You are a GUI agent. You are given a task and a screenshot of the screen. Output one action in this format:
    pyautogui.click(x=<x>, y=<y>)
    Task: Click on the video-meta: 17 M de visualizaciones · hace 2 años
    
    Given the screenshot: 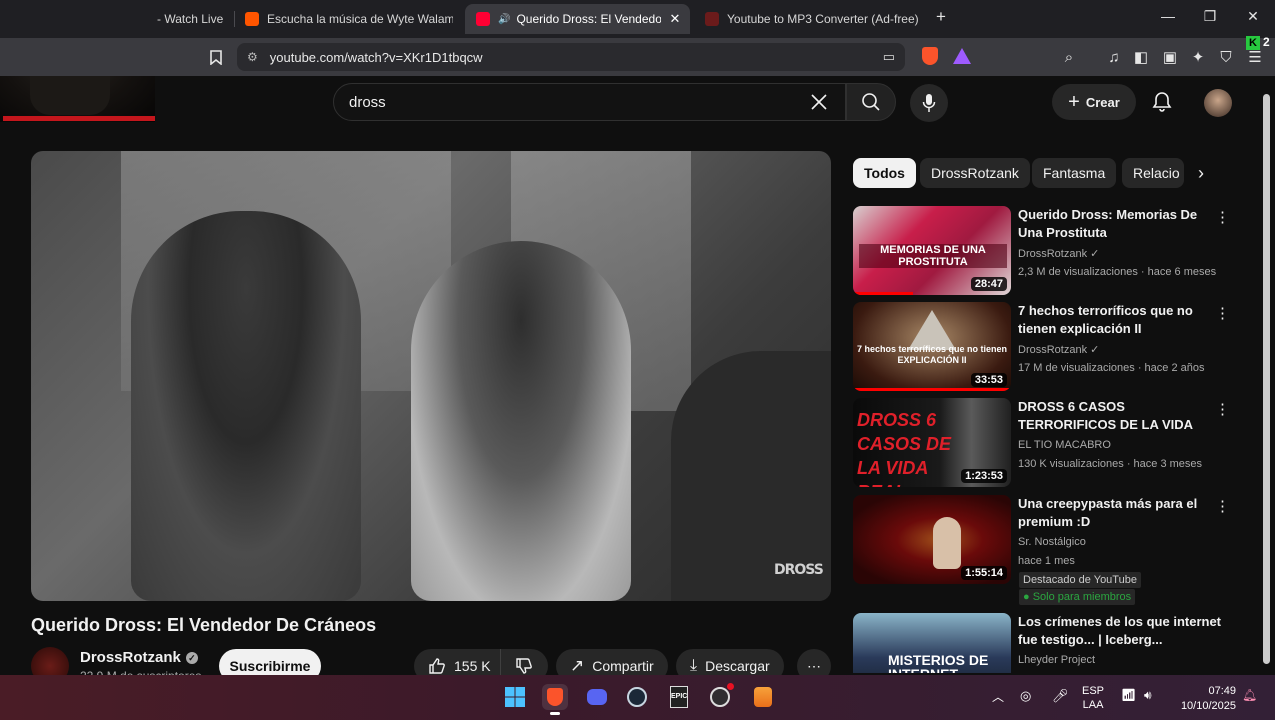 What is the action you would take?
    pyautogui.click(x=1111, y=368)
    